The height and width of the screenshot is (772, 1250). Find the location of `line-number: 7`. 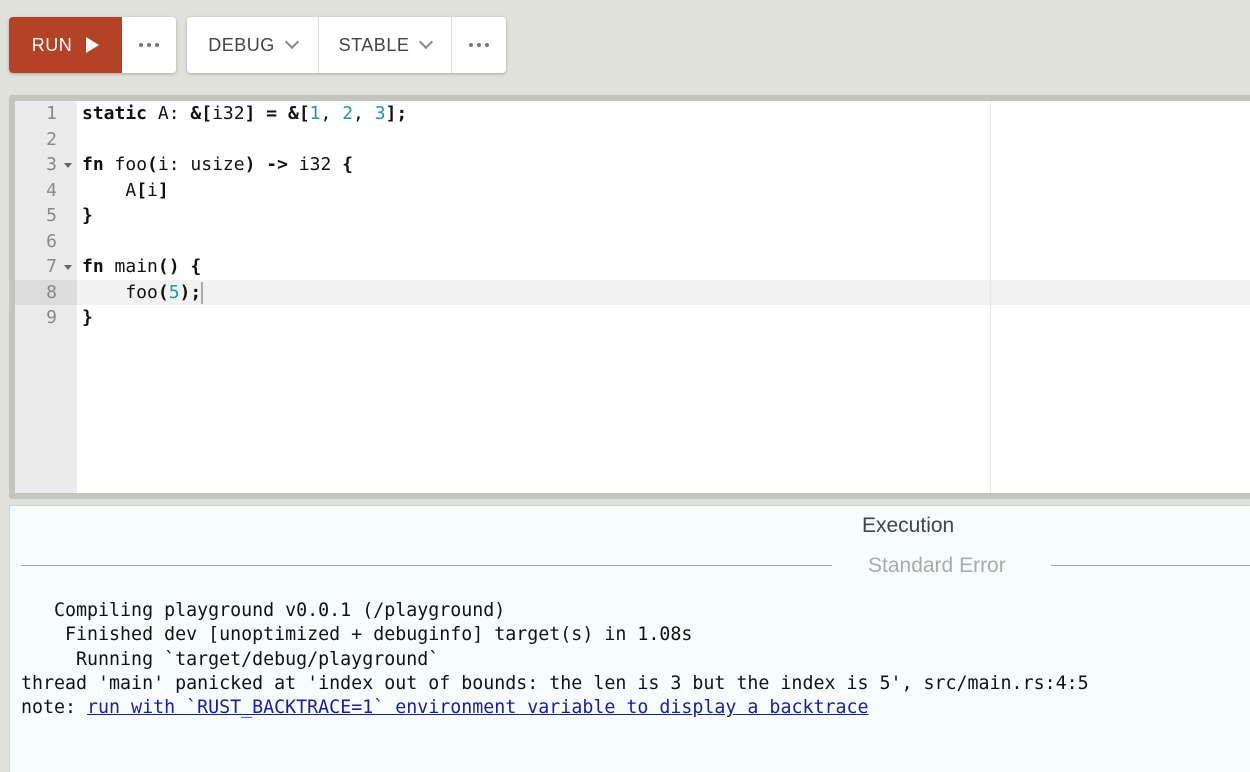

line-number: 7 is located at coordinates (46, 267).